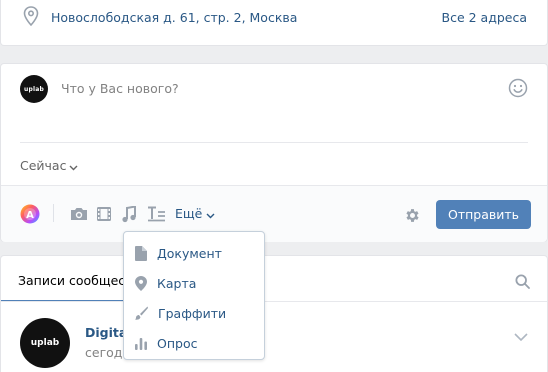  I want to click on menu-item-label: Документ, so click(189, 253).